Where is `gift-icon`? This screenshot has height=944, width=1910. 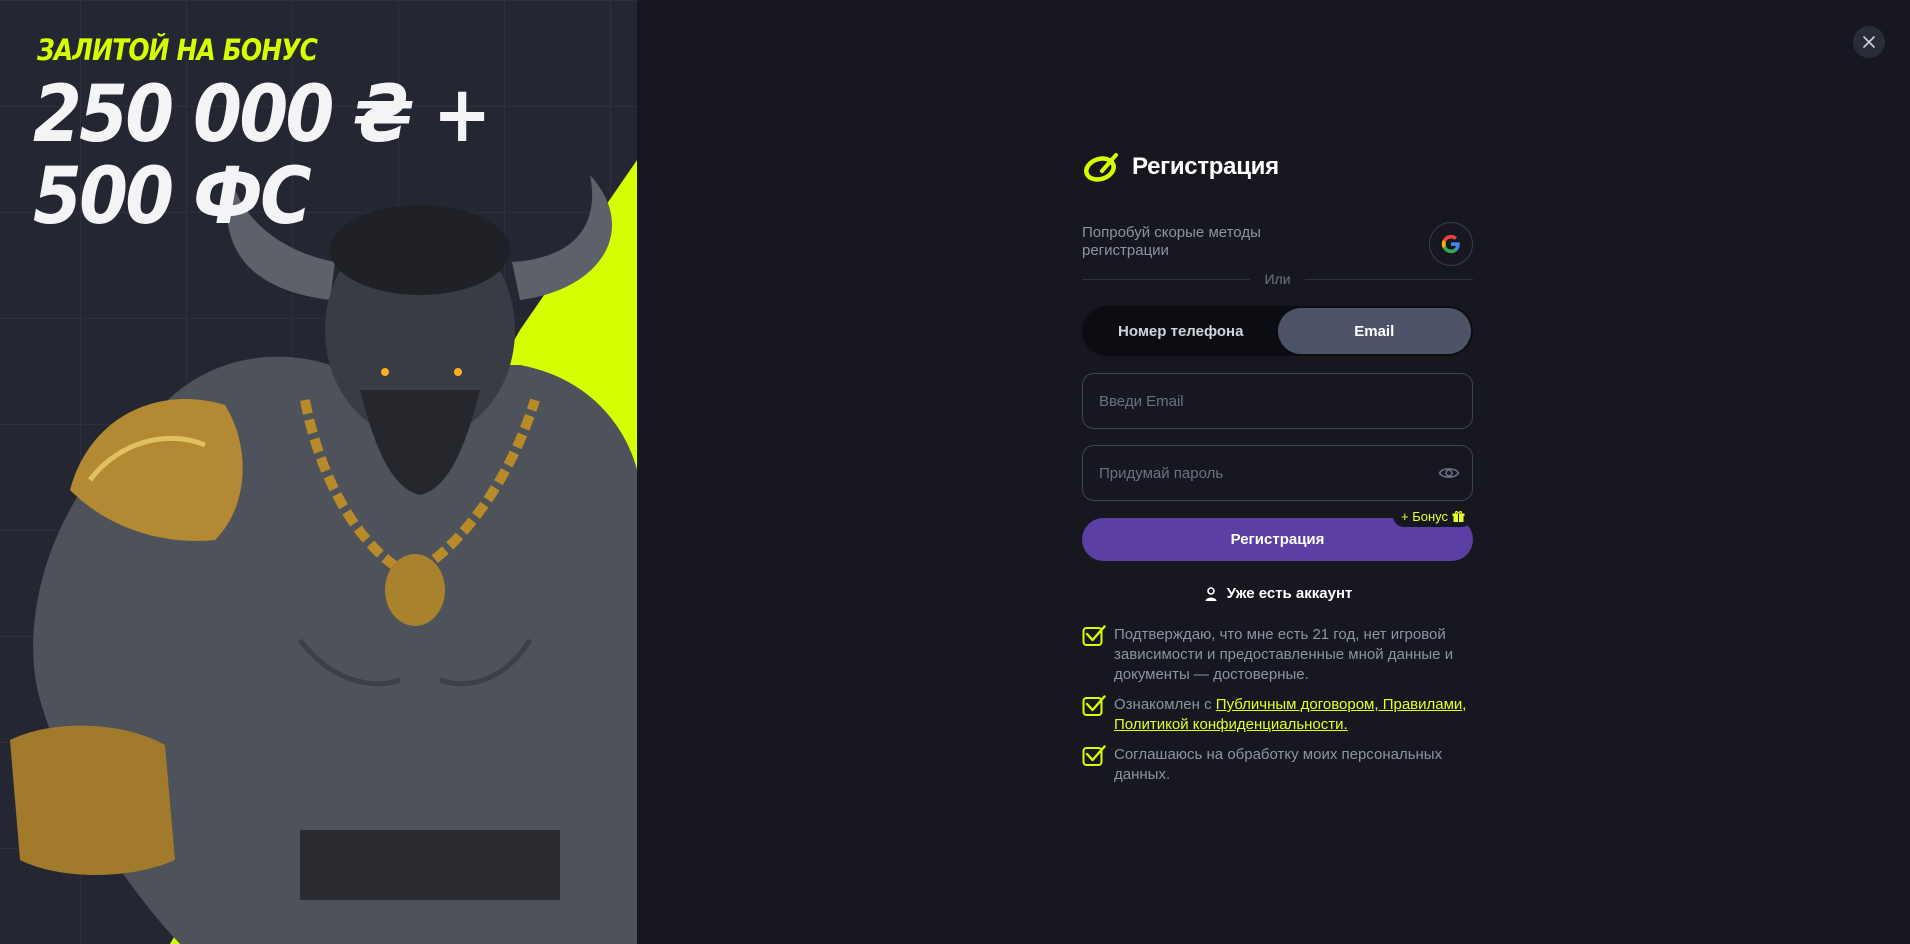 gift-icon is located at coordinates (1458, 516).